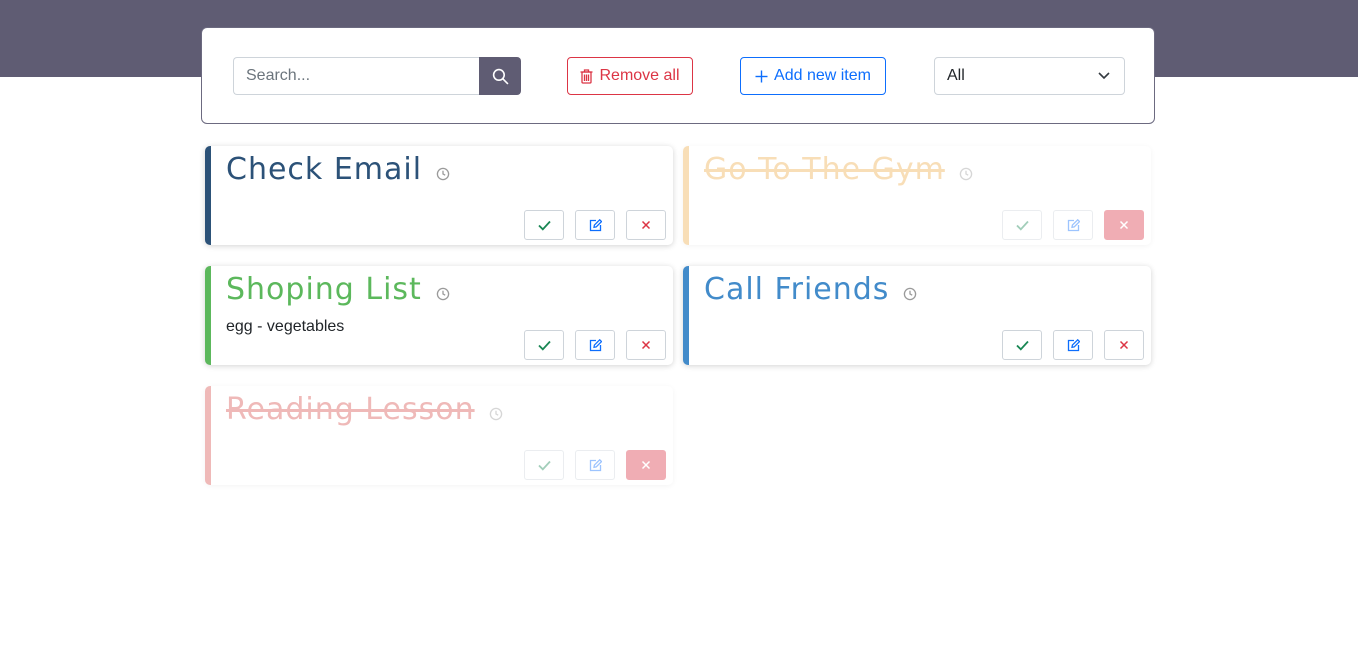 This screenshot has height=645, width=1358. I want to click on todo-card: Shoping List egg - vegetables, so click(439, 315).